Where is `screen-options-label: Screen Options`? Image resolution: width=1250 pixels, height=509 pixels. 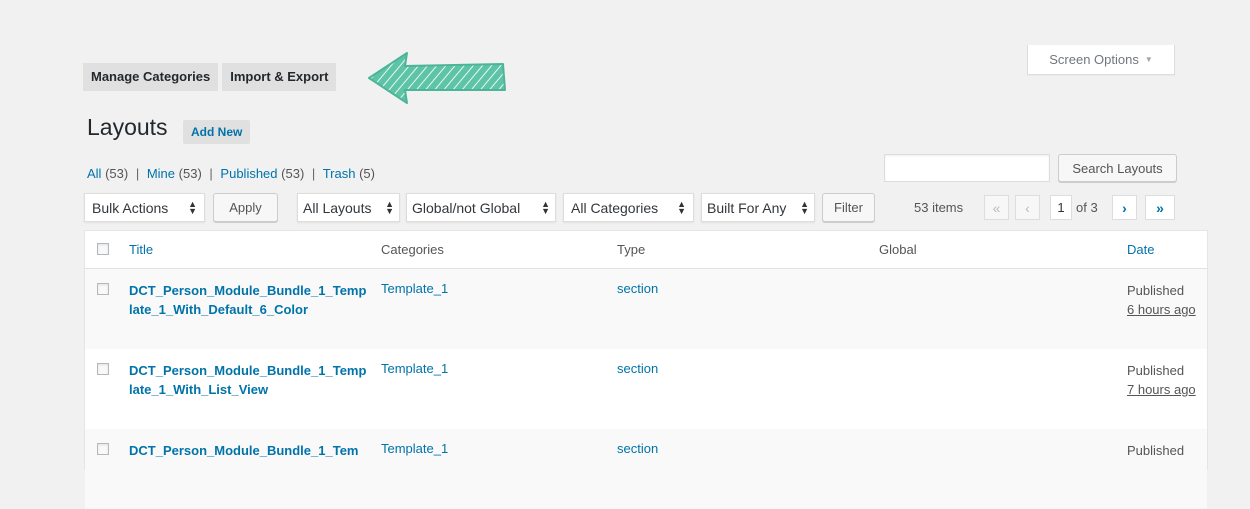 screen-options-label: Screen Options is located at coordinates (1094, 59).